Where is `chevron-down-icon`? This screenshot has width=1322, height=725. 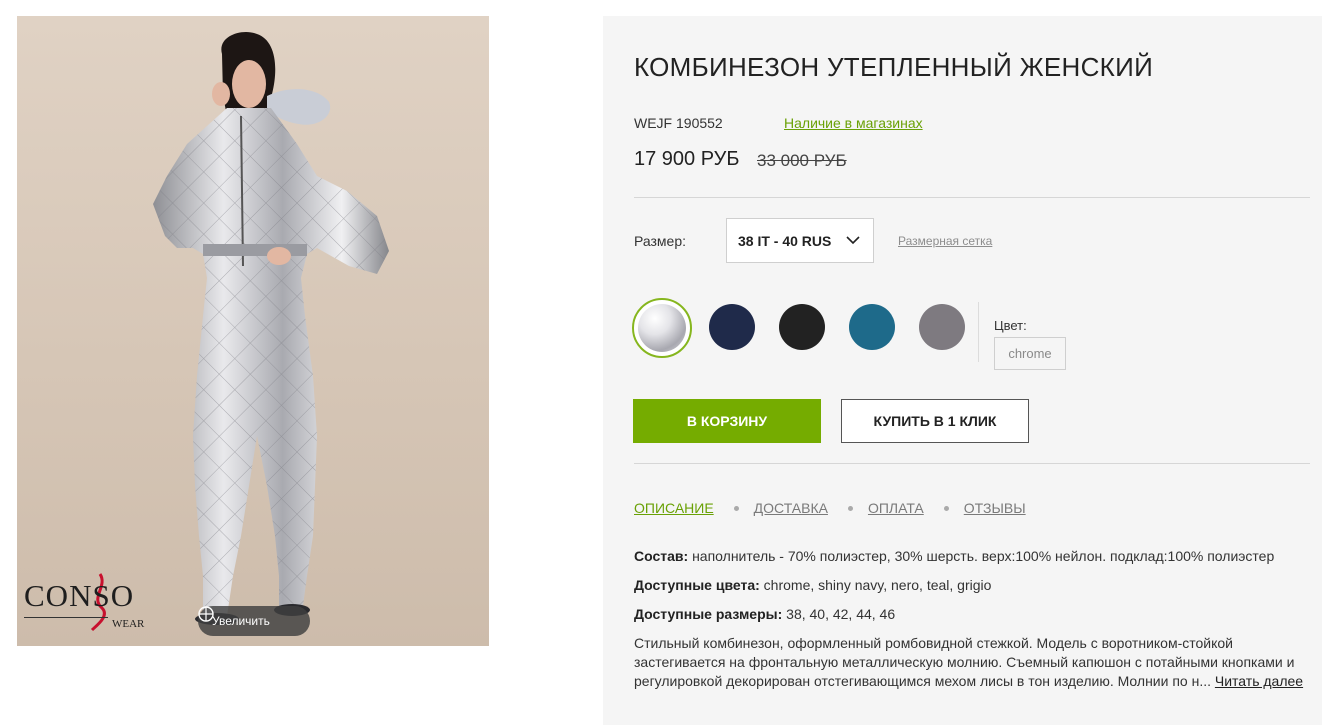
chevron-down-icon is located at coordinates (853, 240).